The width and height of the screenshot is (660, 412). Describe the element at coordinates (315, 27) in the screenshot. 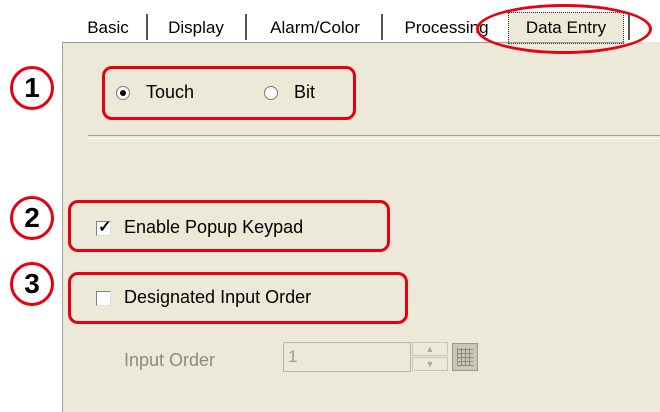

I see `tab-alarm-color: Alarm/Color` at that location.